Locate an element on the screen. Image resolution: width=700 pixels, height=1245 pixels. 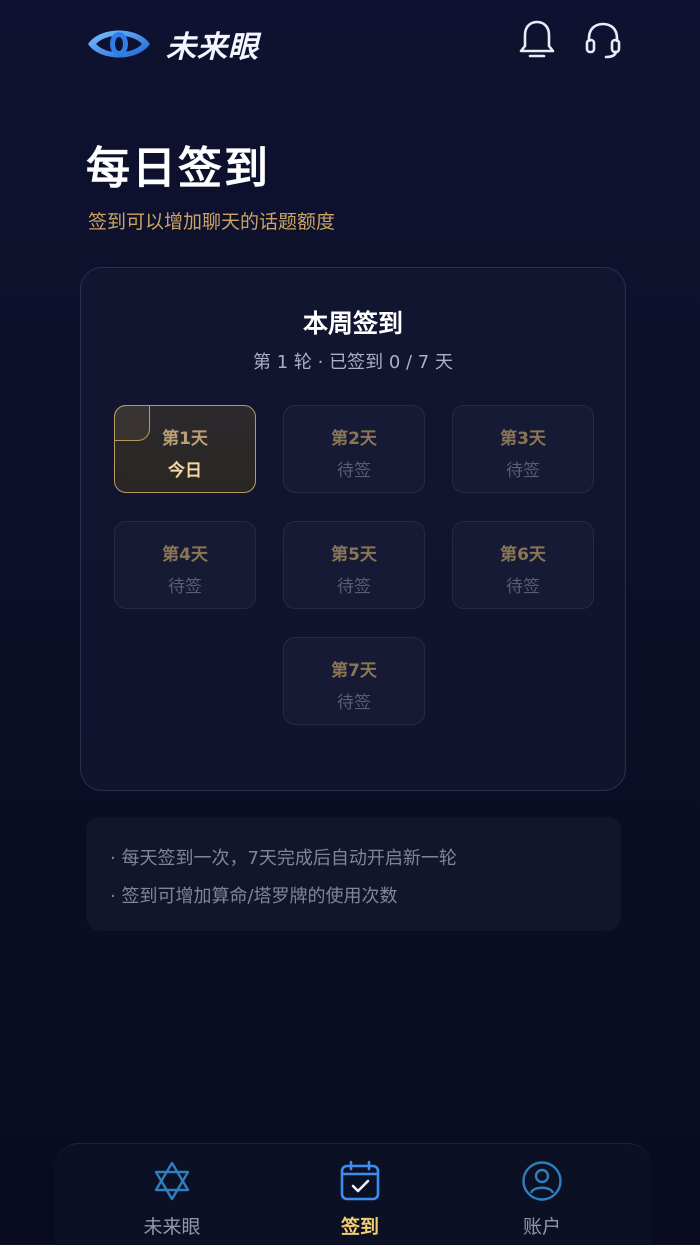
day-7-tile: 第7天 待签 is located at coordinates (354, 681).